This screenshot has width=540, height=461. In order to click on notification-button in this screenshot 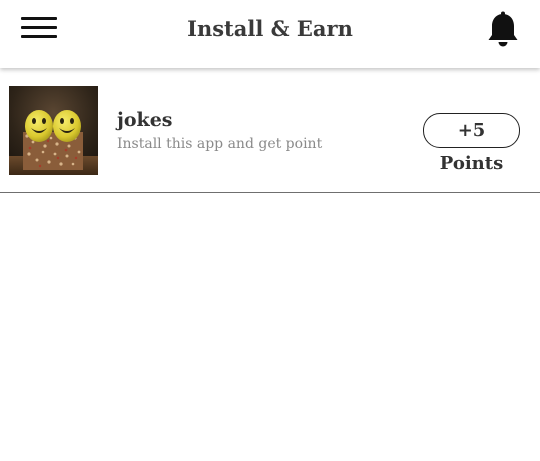, I will do `click(503, 30)`.